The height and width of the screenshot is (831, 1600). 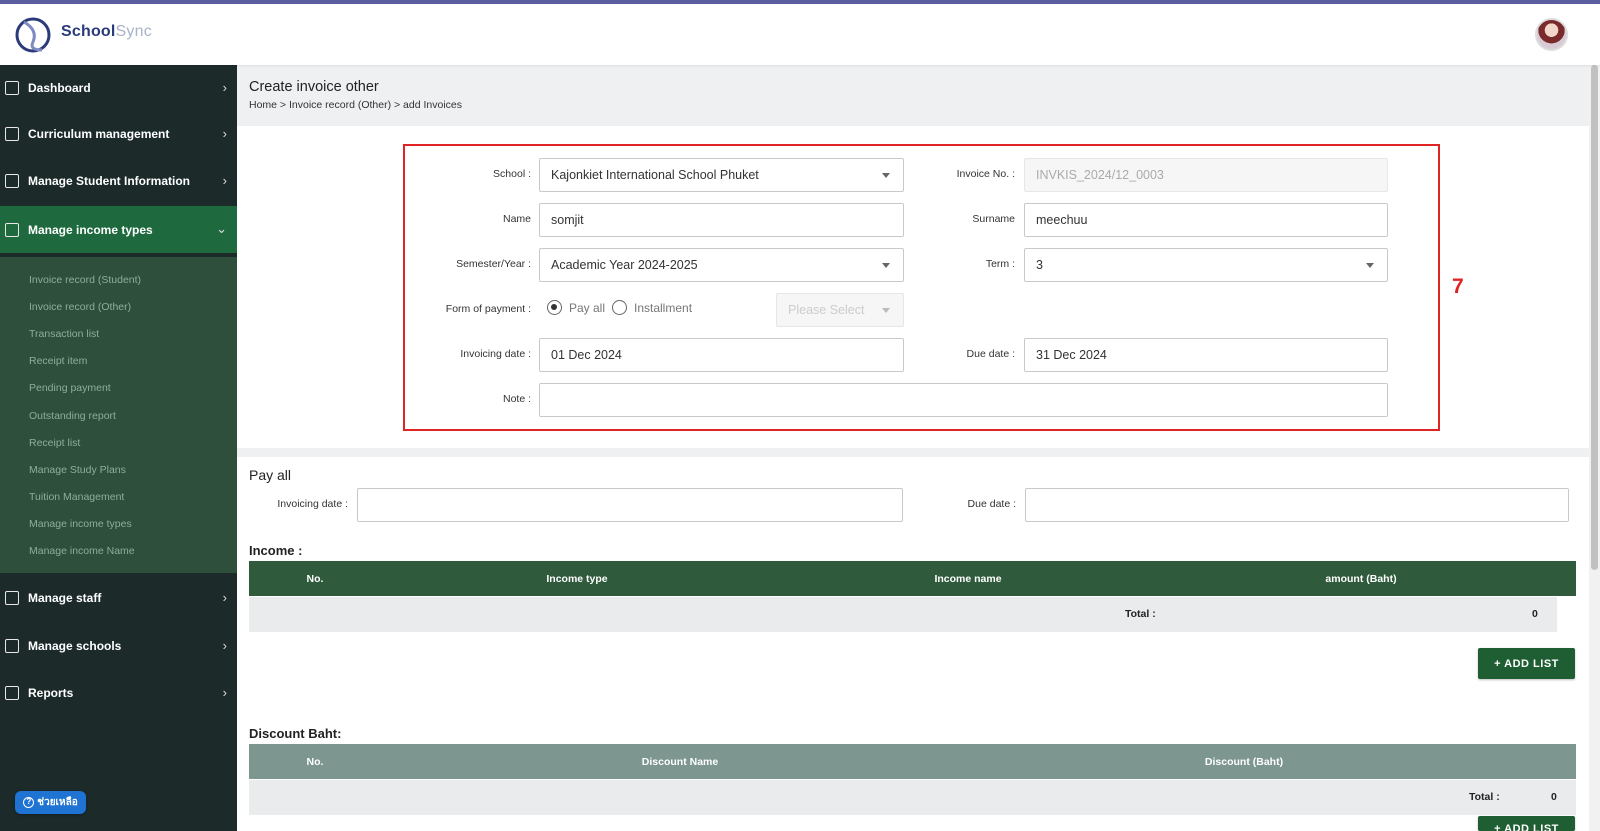 What do you see at coordinates (118, 181) in the screenshot?
I see `sidebar-item-student-info: Manage Student Information ›` at bounding box center [118, 181].